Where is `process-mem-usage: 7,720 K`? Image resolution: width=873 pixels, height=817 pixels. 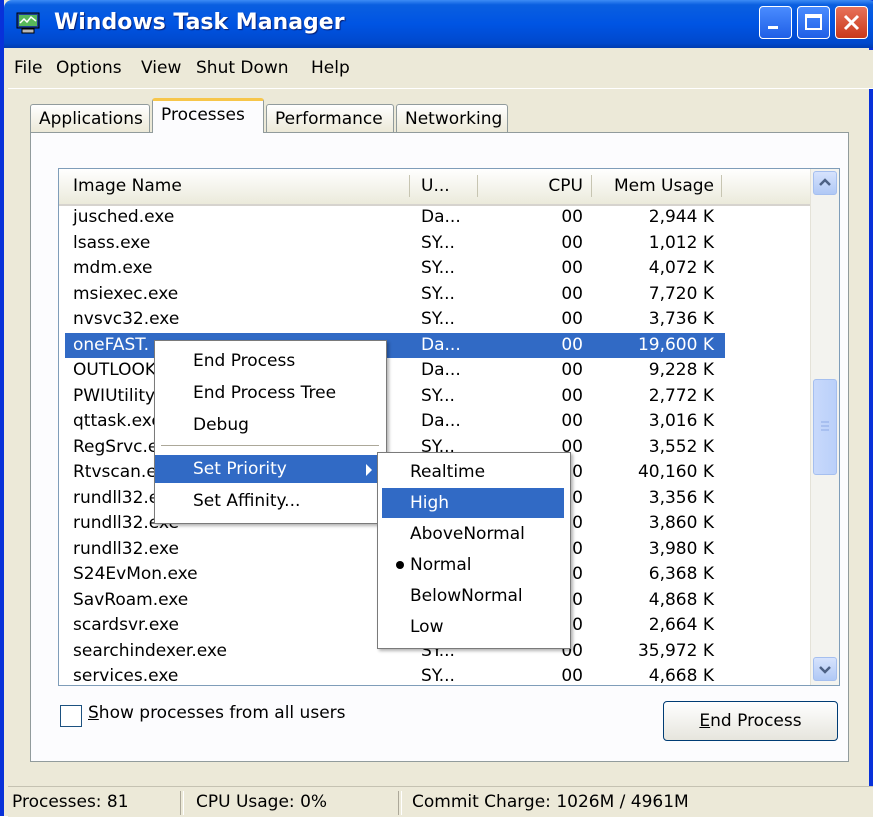
process-mem-usage: 7,720 K is located at coordinates (681, 293).